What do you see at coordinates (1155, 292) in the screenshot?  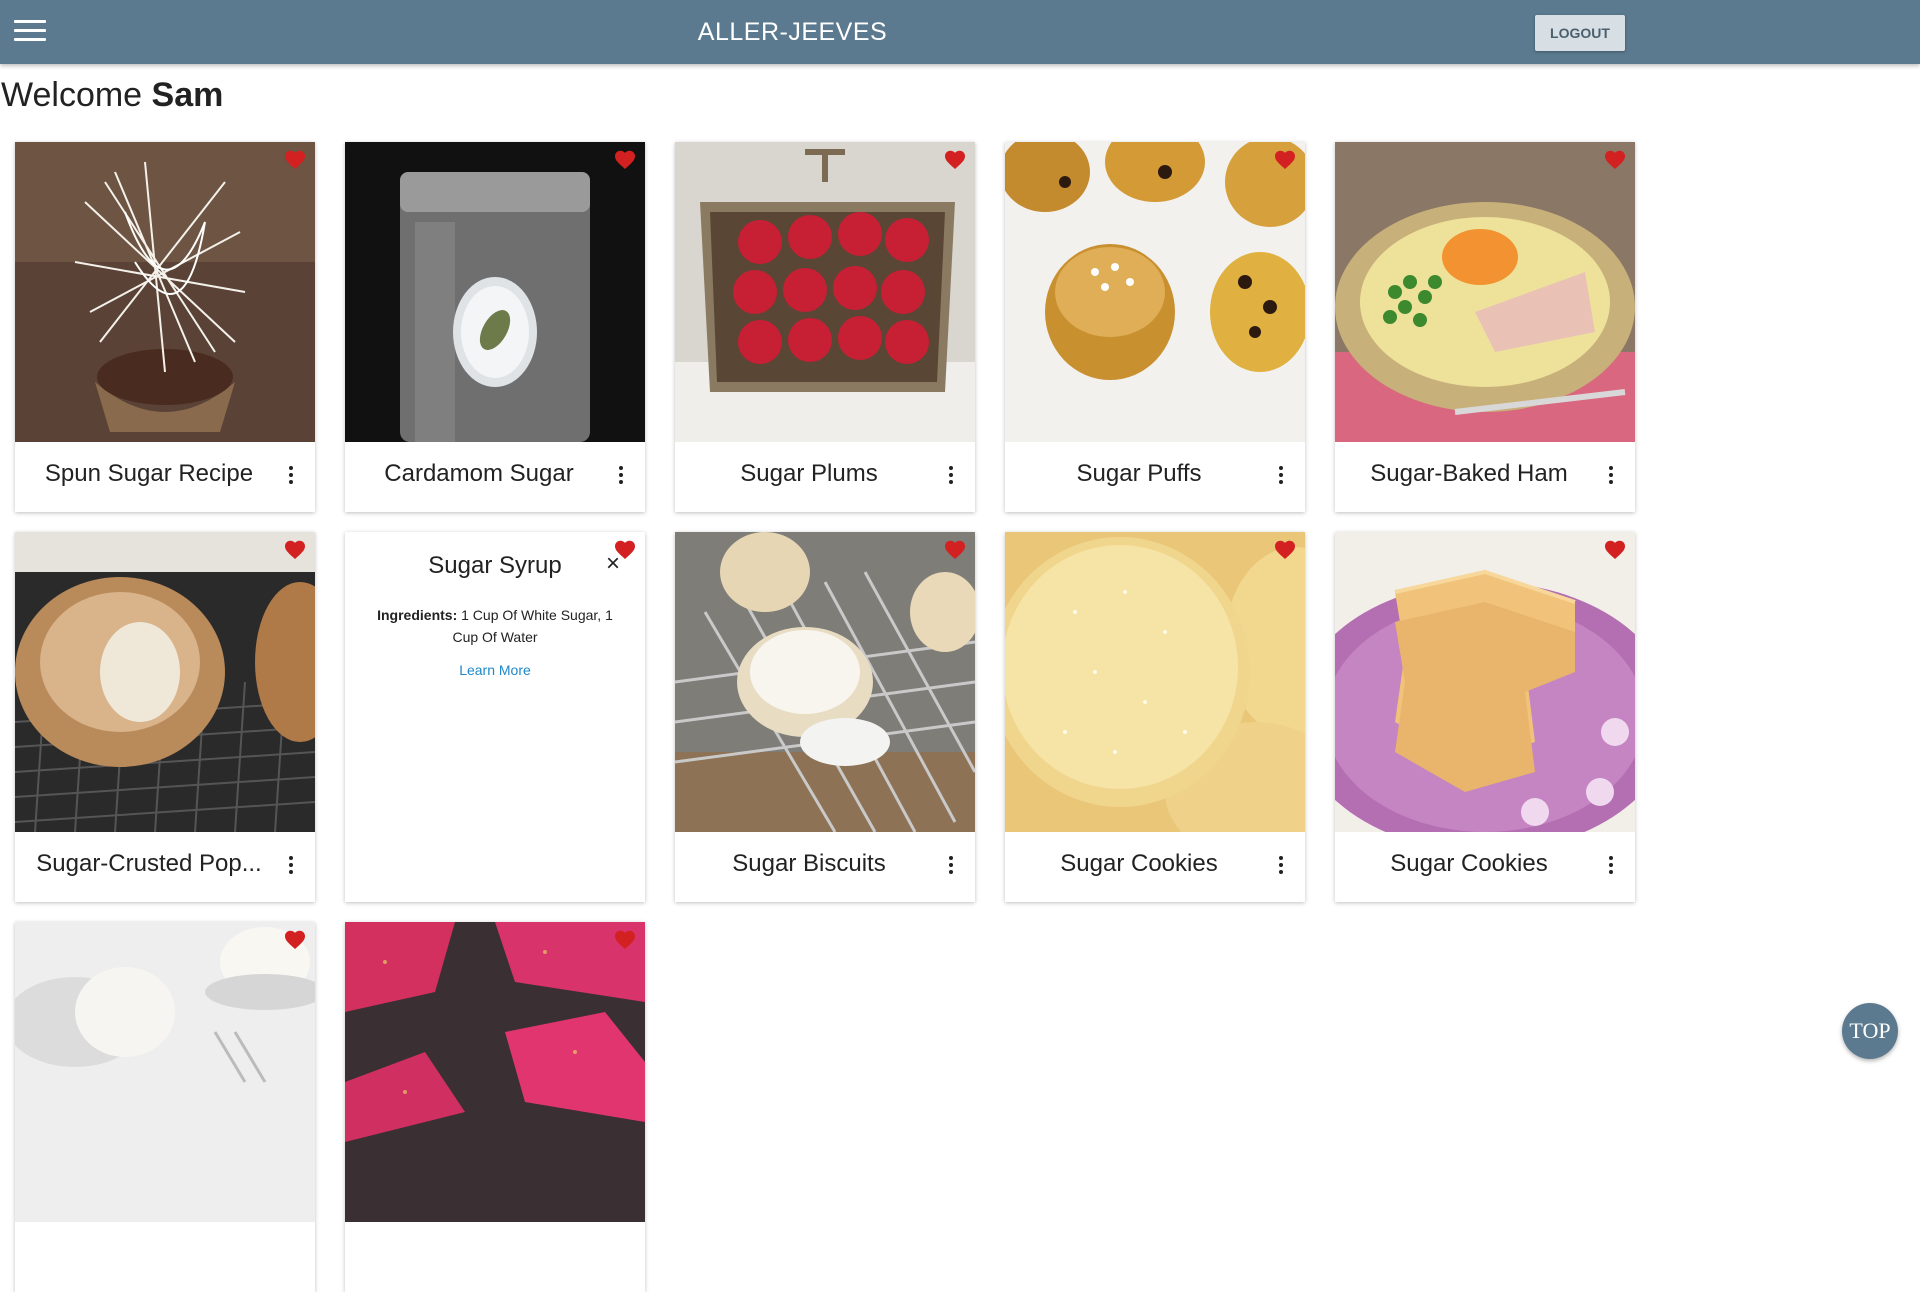 I see `recipe-image-sugar-puffs` at bounding box center [1155, 292].